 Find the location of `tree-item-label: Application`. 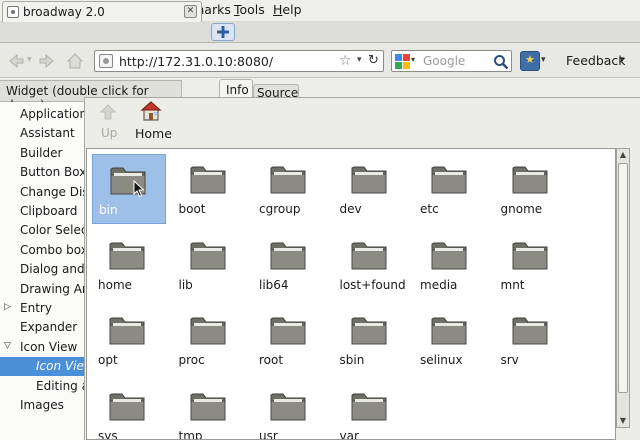

tree-item-label: Application is located at coordinates (54, 114).